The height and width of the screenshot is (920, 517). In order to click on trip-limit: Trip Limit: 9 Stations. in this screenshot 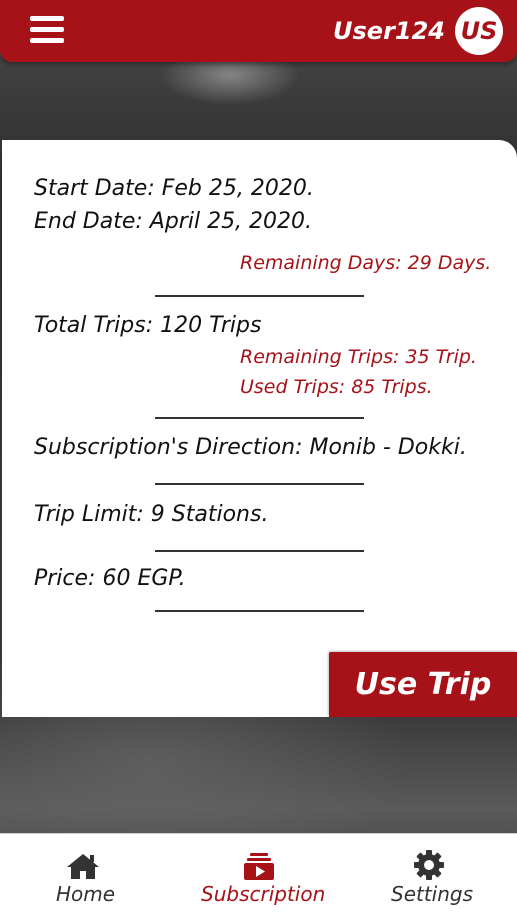, I will do `click(151, 514)`.